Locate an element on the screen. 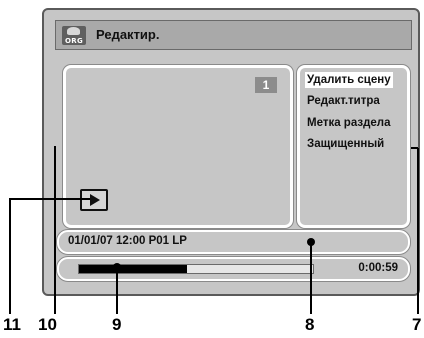 This screenshot has width=424, height=338. callout-10: 10 is located at coordinates (47, 324).